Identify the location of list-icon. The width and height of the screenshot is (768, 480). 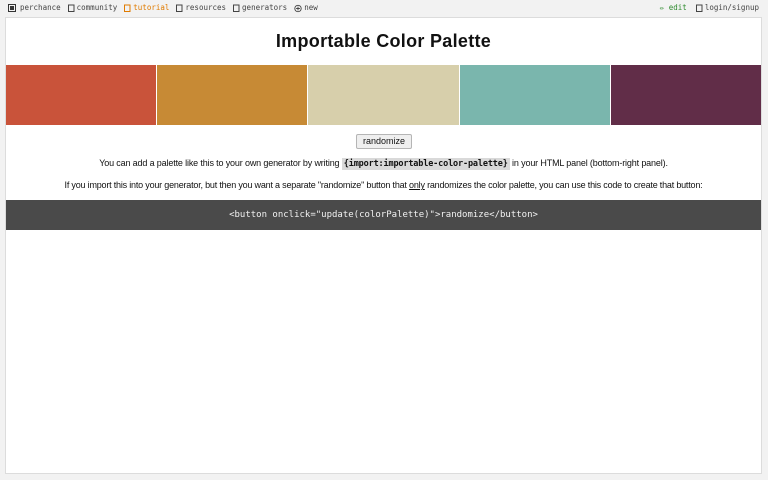
(236, 8).